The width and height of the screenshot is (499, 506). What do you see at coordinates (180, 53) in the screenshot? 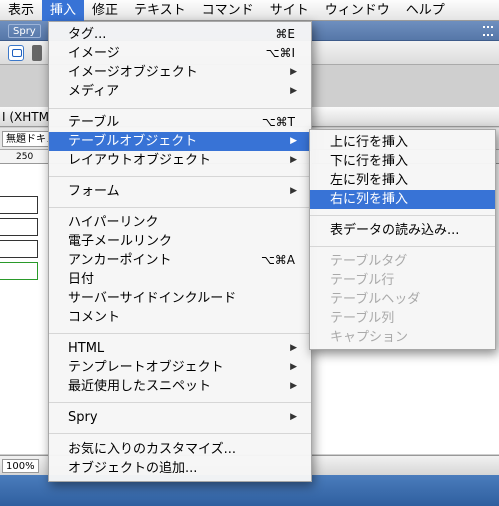
I see `menu-item-image: イメージ ⌥⌘I` at bounding box center [180, 53].